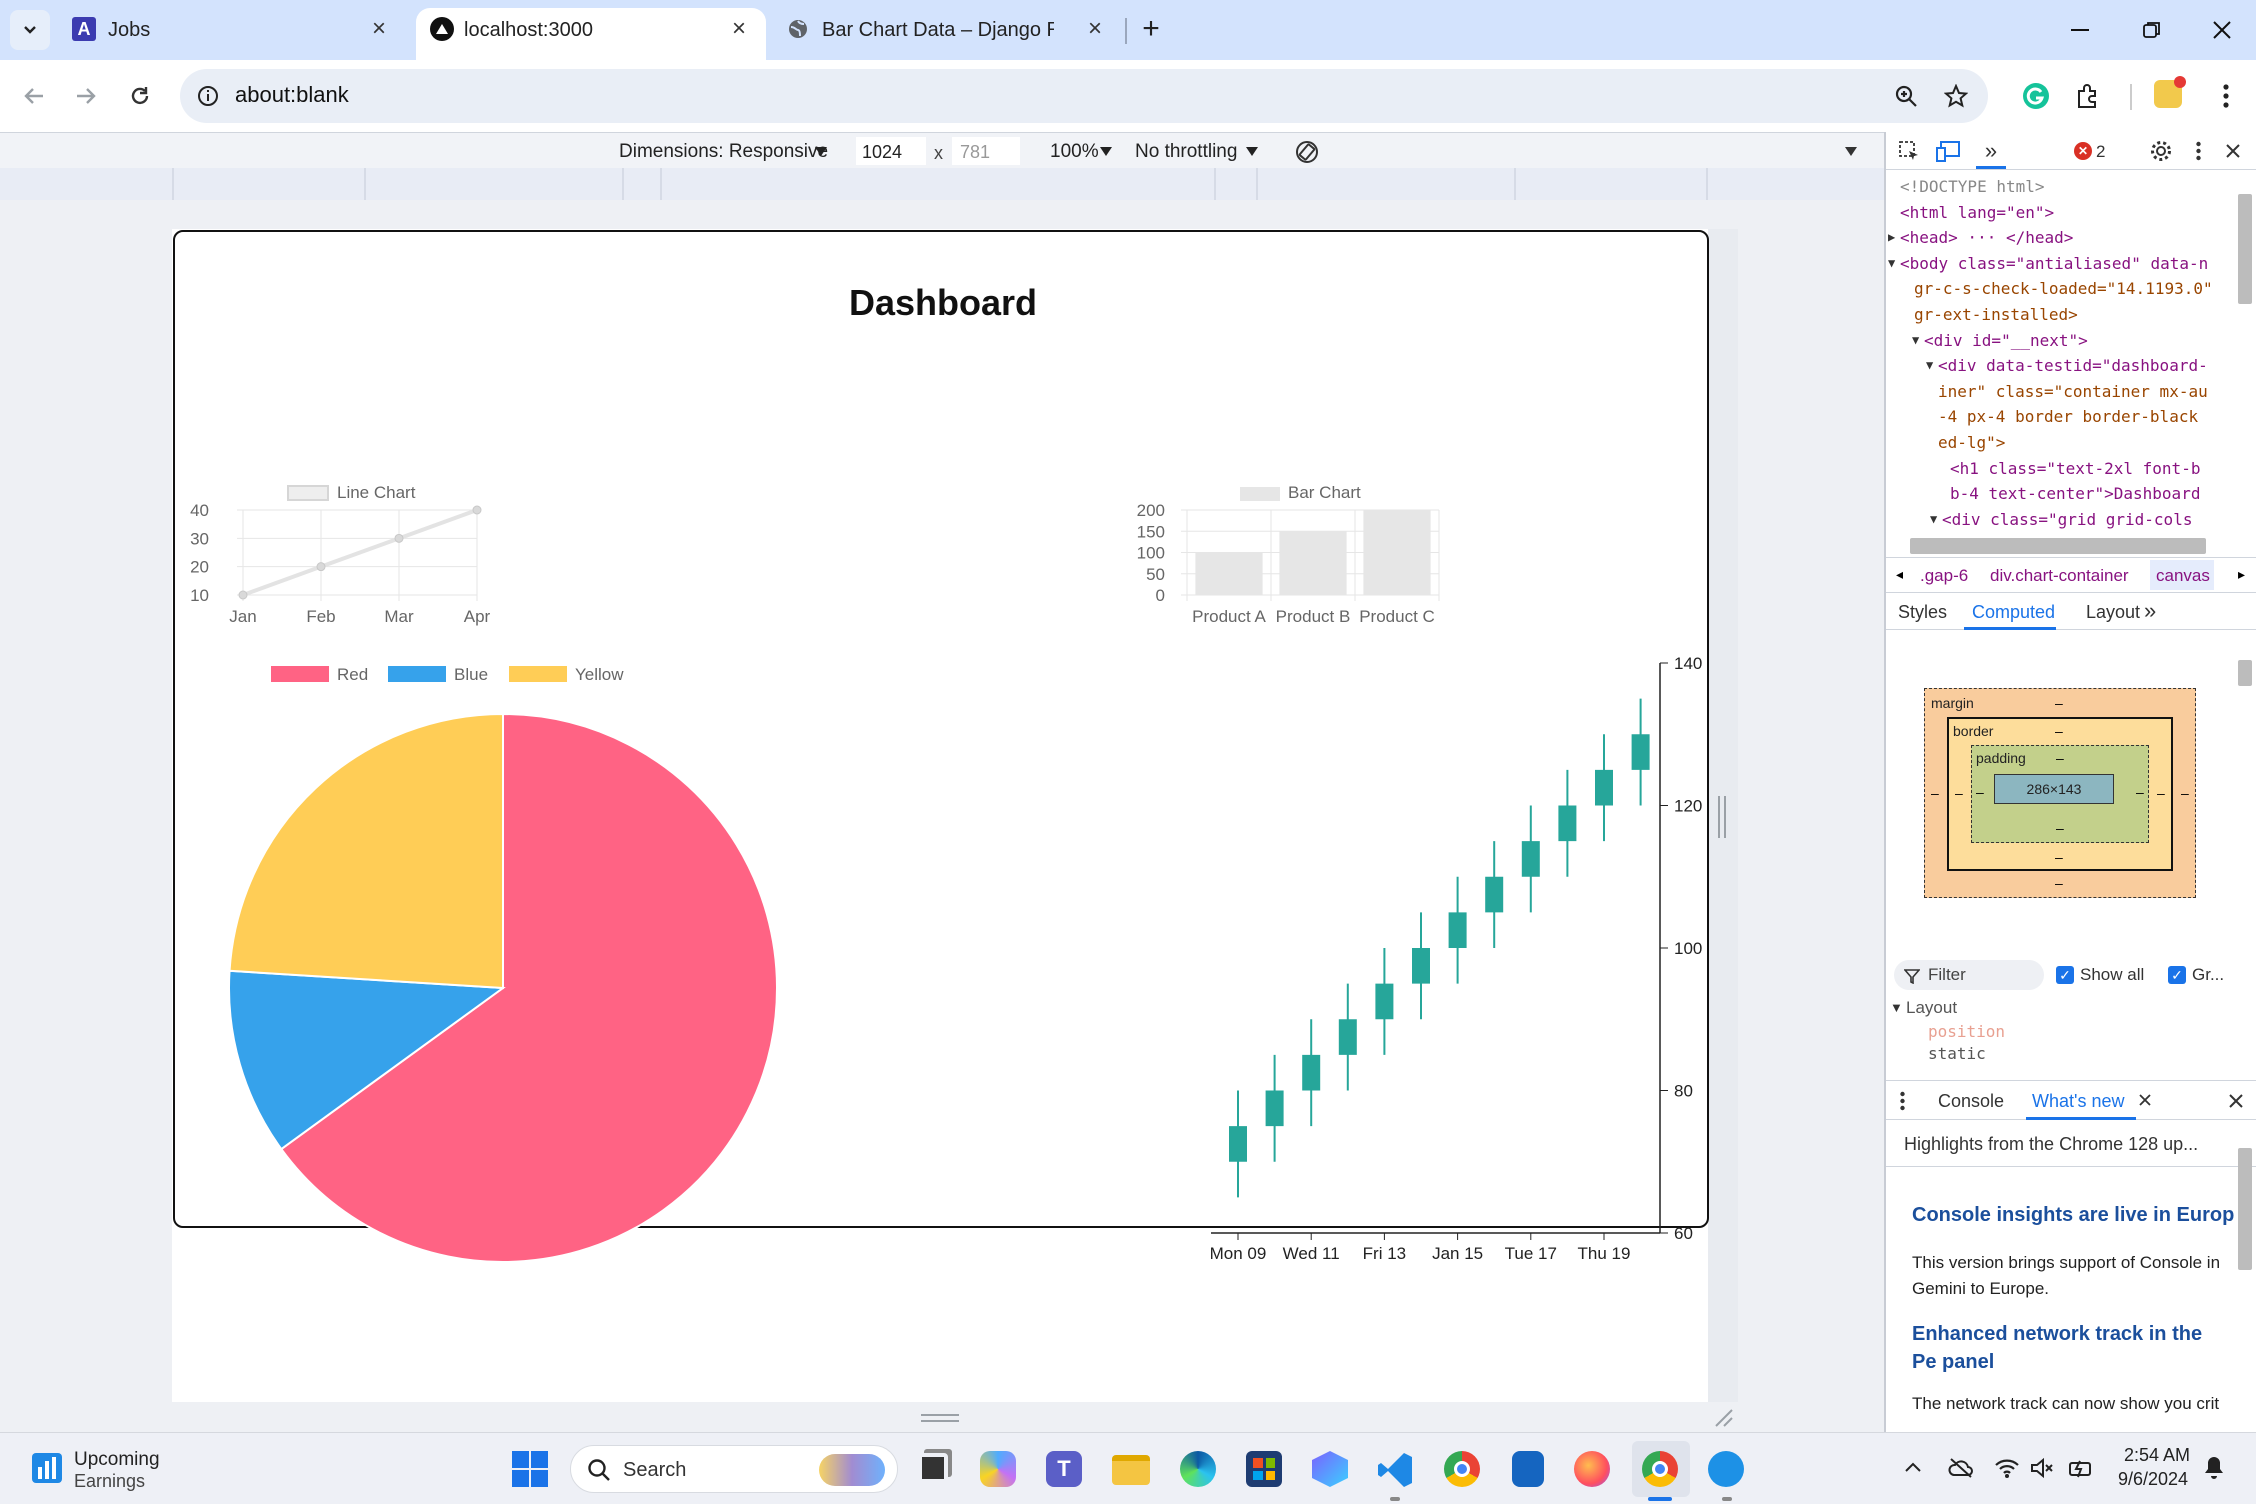 Image resolution: width=2256 pixels, height=1504 pixels. What do you see at coordinates (2062, 417) in the screenshot?
I see `dom-node-line: -4 px-4 border border-black` at bounding box center [2062, 417].